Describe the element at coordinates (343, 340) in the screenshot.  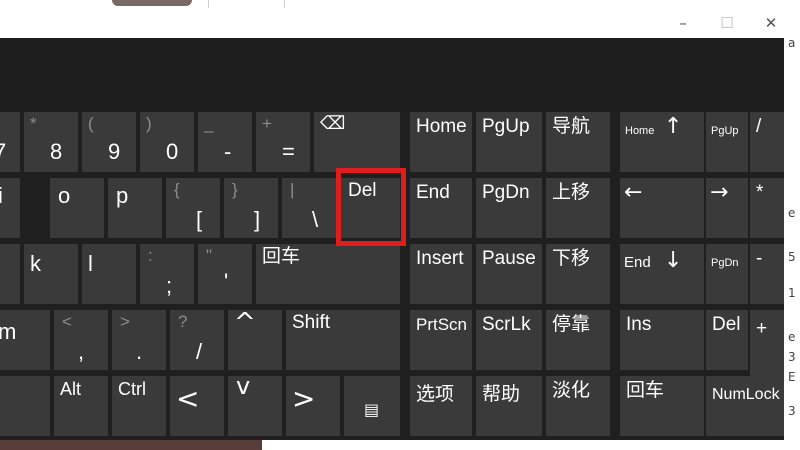
I see `key-shift: Shift` at that location.